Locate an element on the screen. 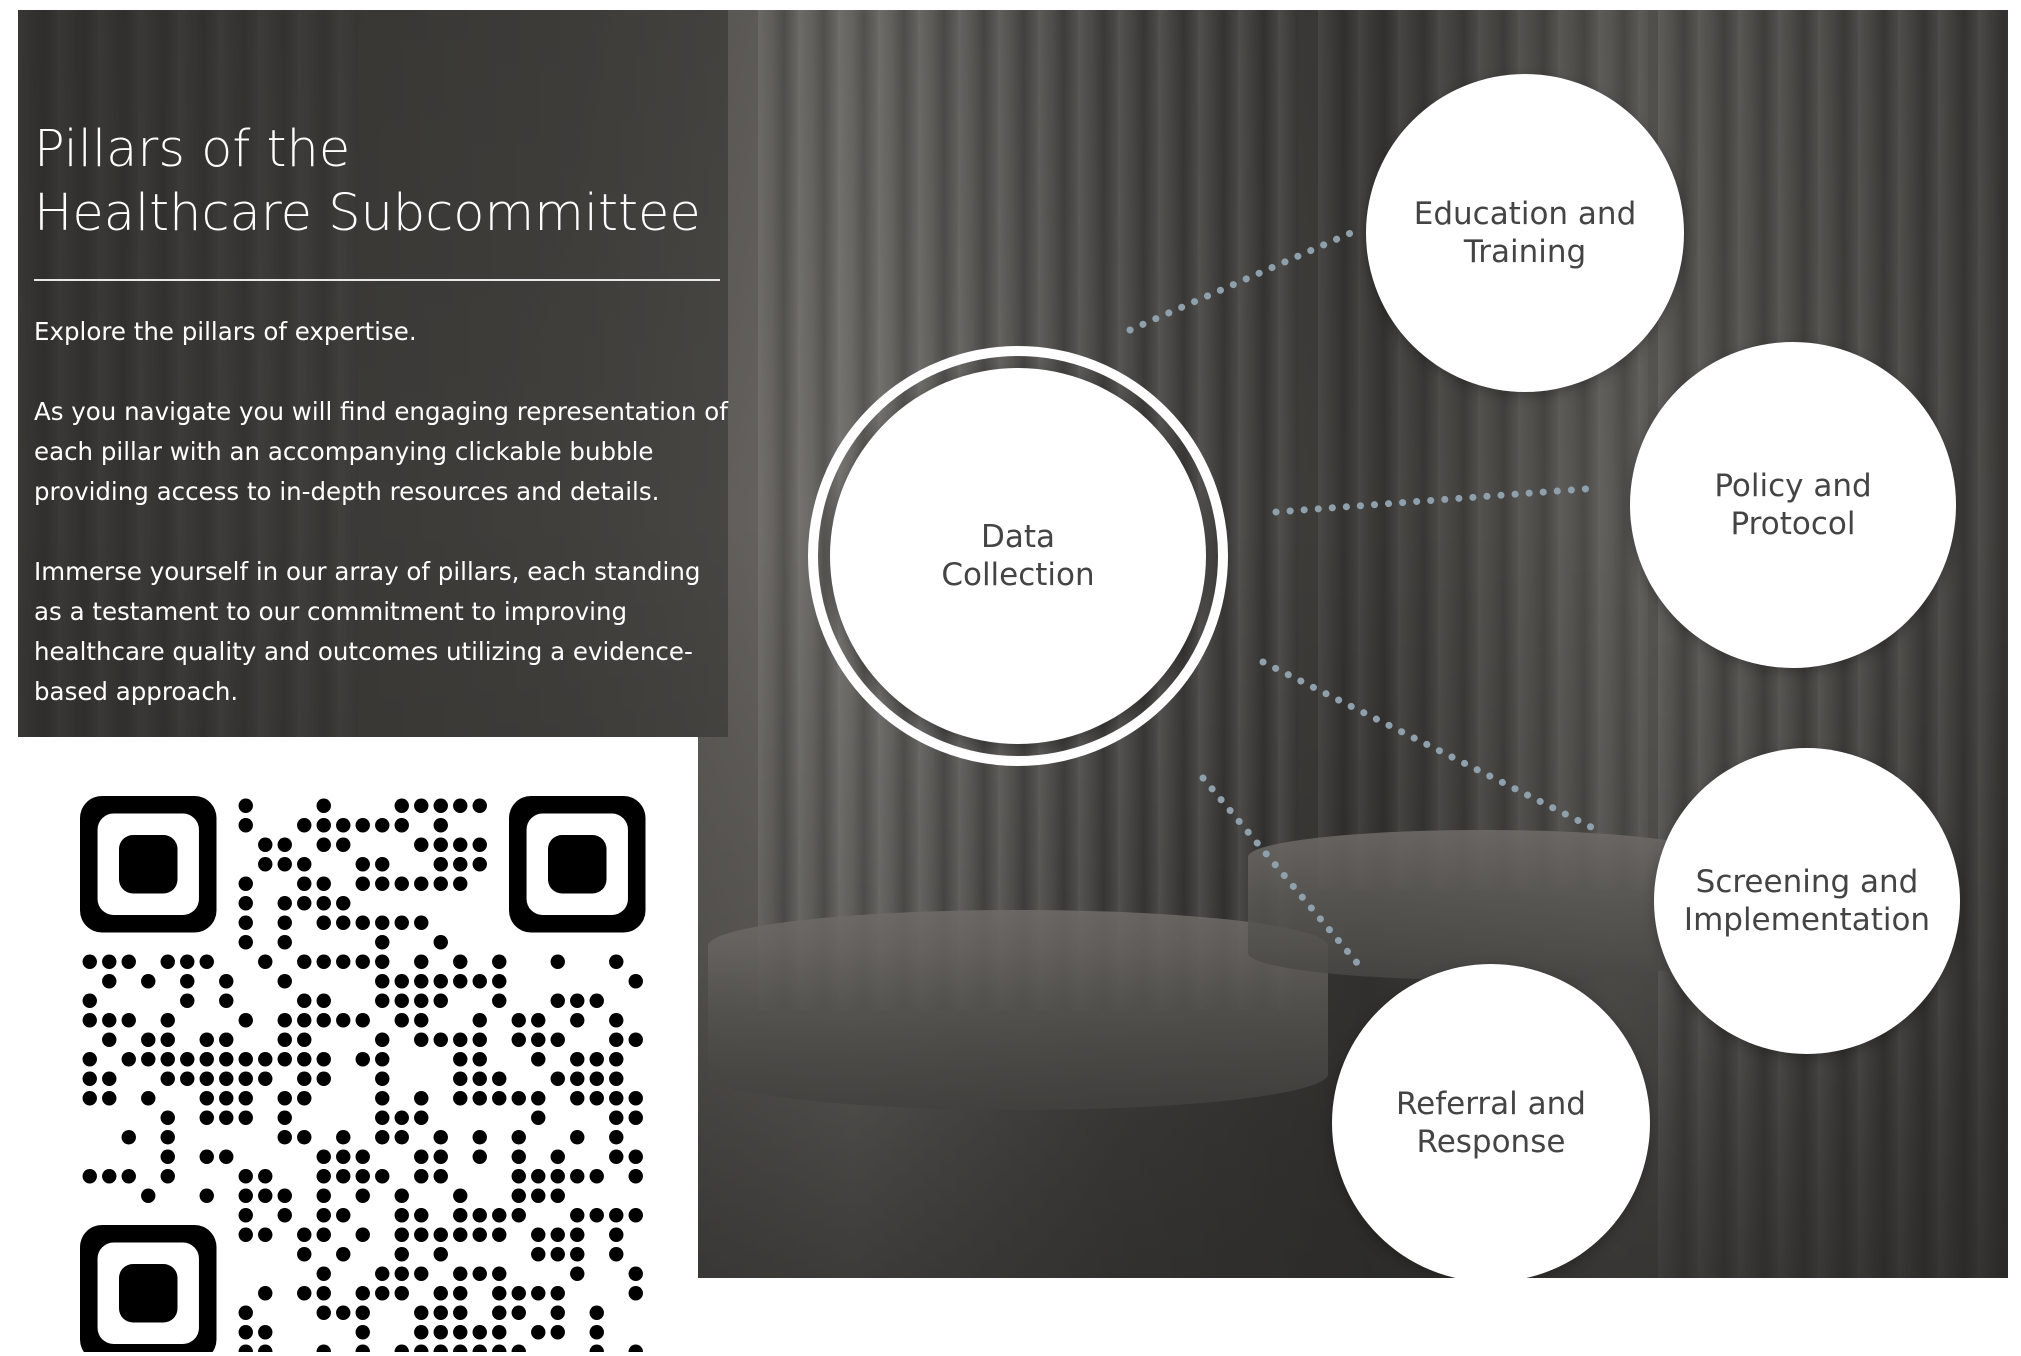 The height and width of the screenshot is (1356, 2021). education-training-bubble: Education and Training is located at coordinates (1525, 233).